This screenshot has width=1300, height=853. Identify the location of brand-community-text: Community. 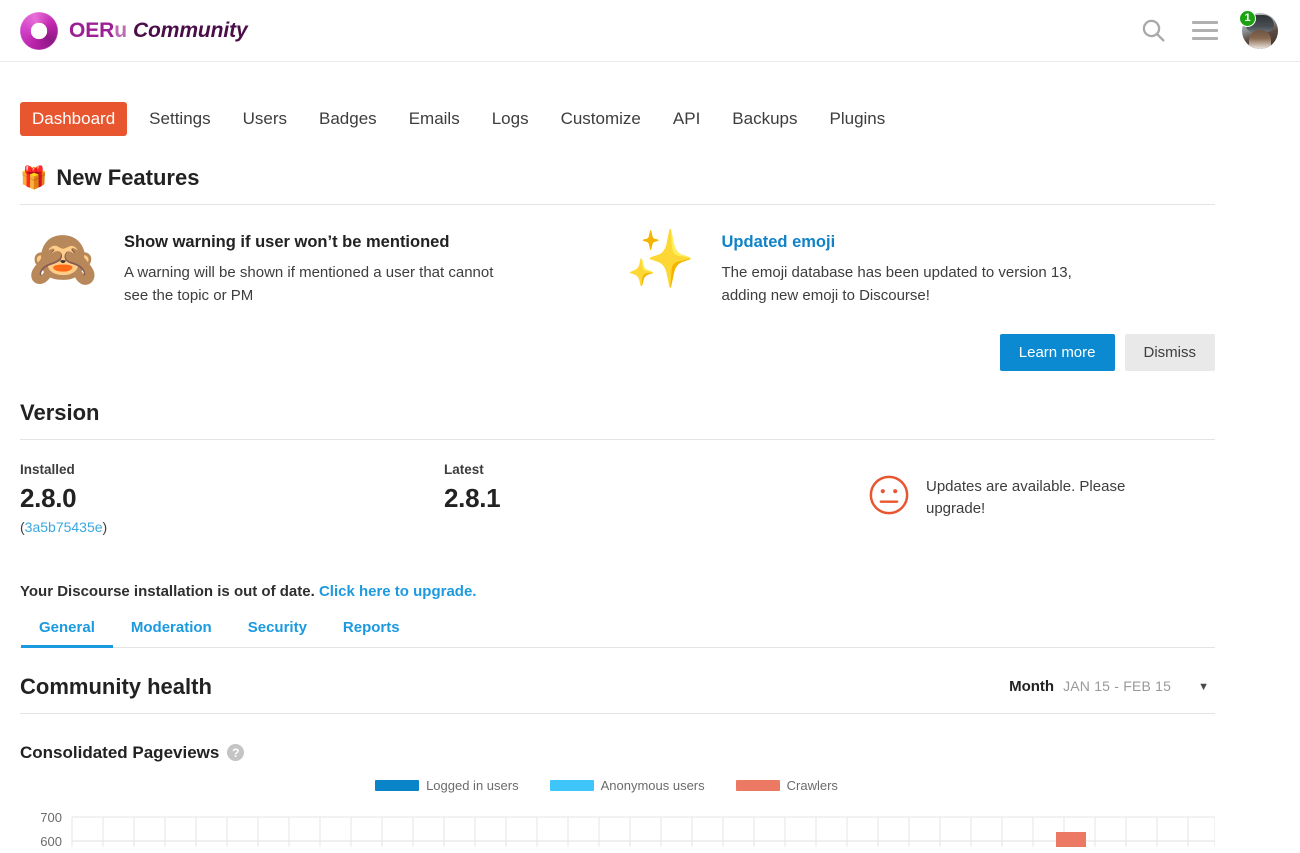
(190, 30).